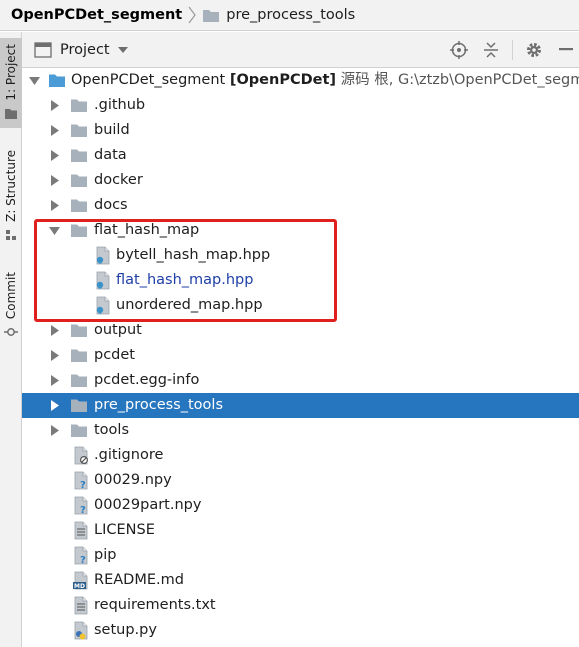 The image size is (579, 647). What do you see at coordinates (300, 630) in the screenshot?
I see `tree-file: setup.py` at bounding box center [300, 630].